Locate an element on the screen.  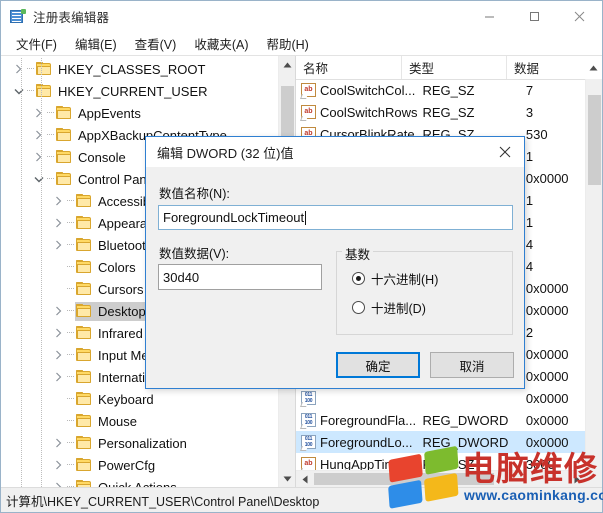
list-scroll-up-icon is located at coordinates (593, 67).